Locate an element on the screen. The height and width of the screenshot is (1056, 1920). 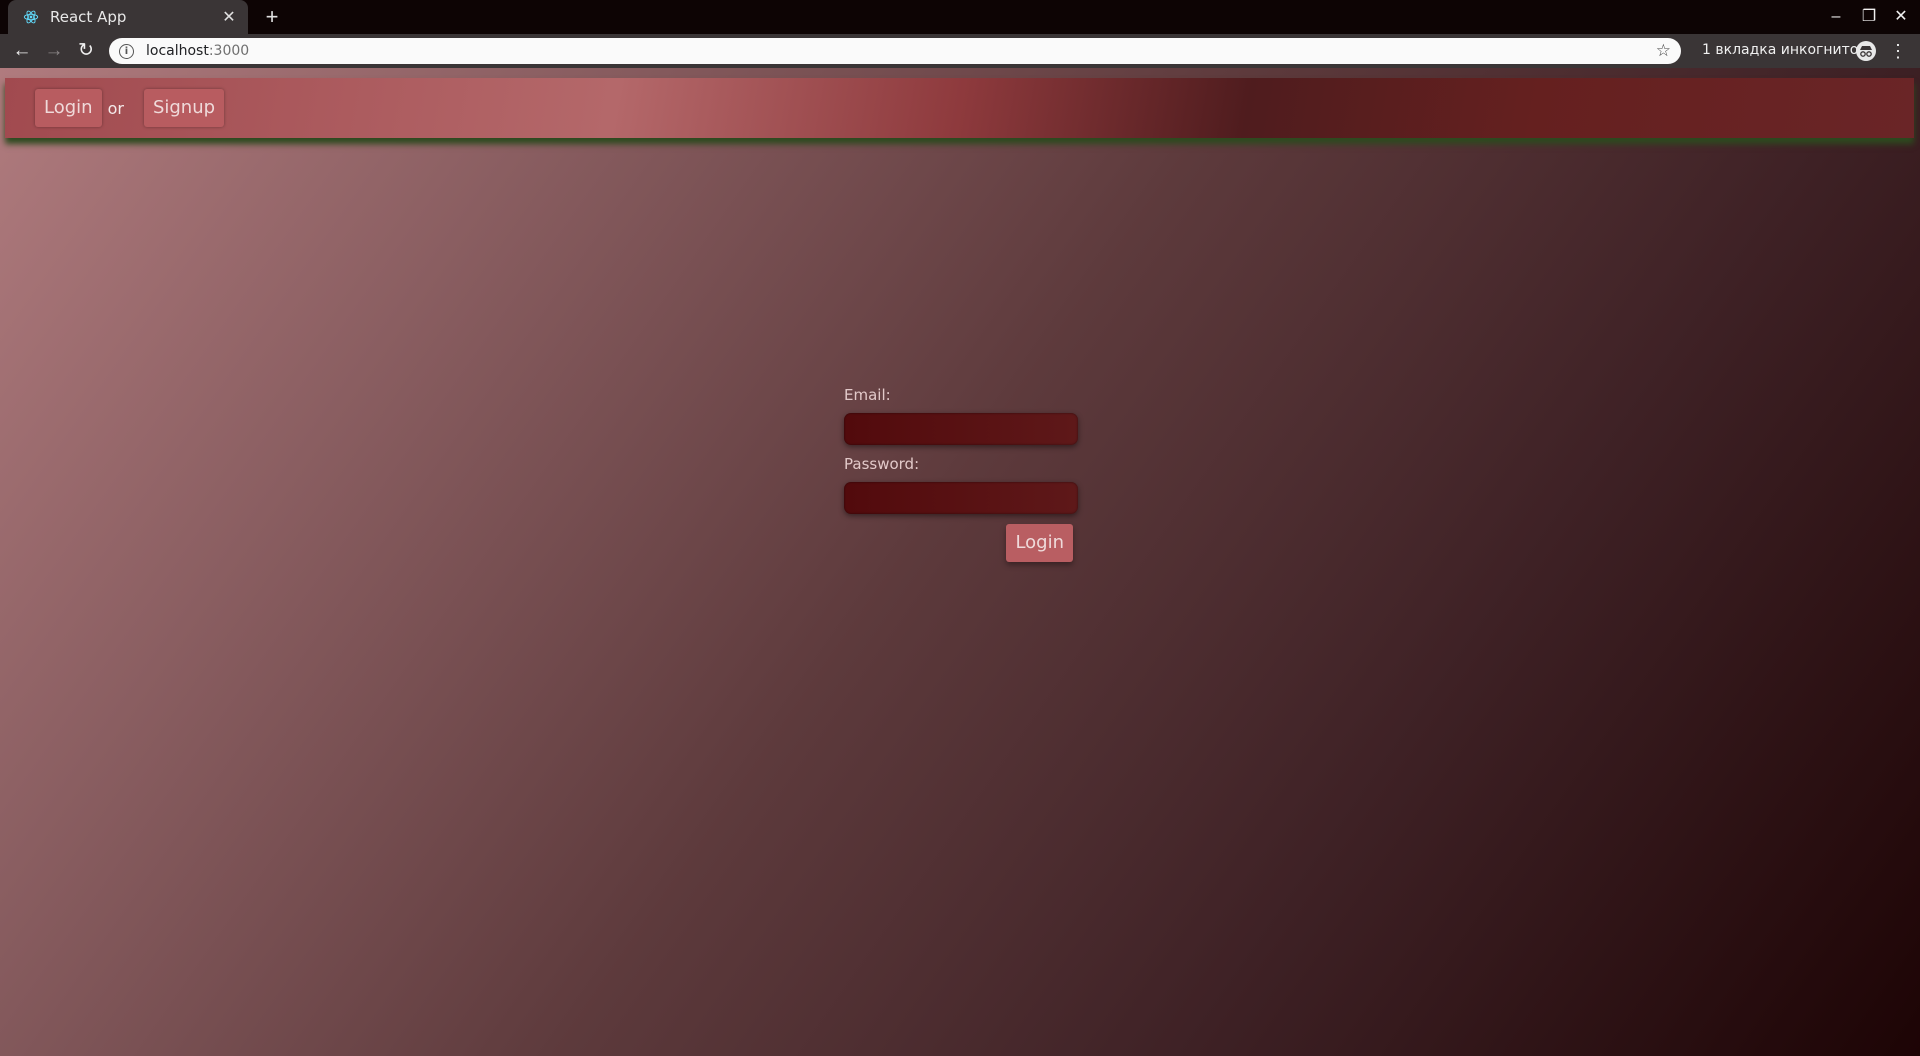
email-label: Email: is located at coordinates (867, 395).